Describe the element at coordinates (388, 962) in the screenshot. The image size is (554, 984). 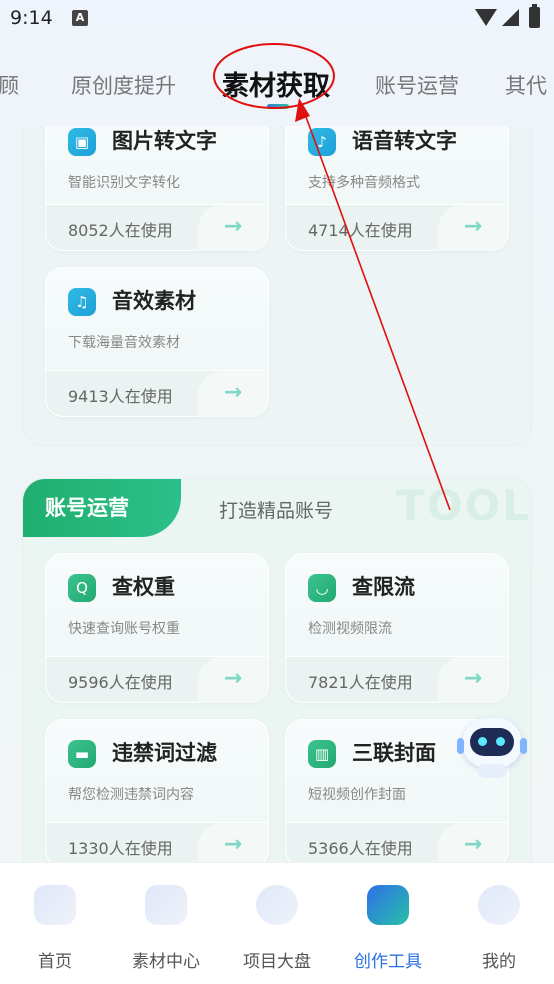
I see `nav-label: 创作工具` at that location.